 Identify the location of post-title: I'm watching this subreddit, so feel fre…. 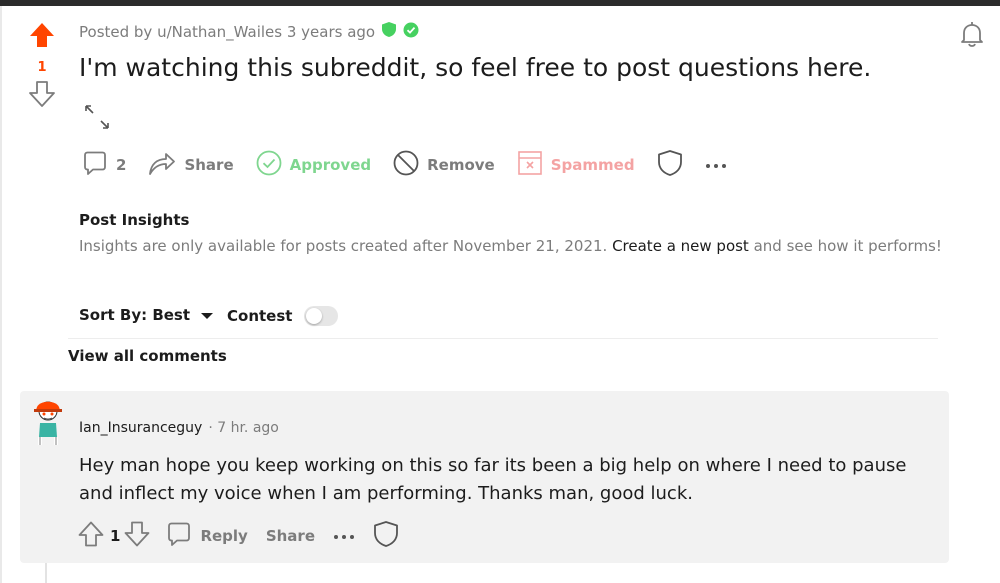
(475, 67).